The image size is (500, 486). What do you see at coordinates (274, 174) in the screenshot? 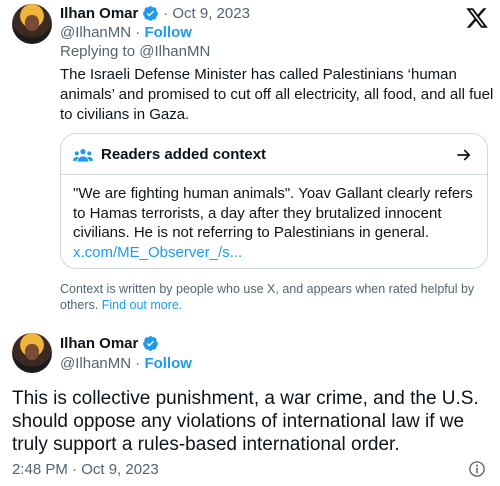
I see `card-divider` at bounding box center [274, 174].